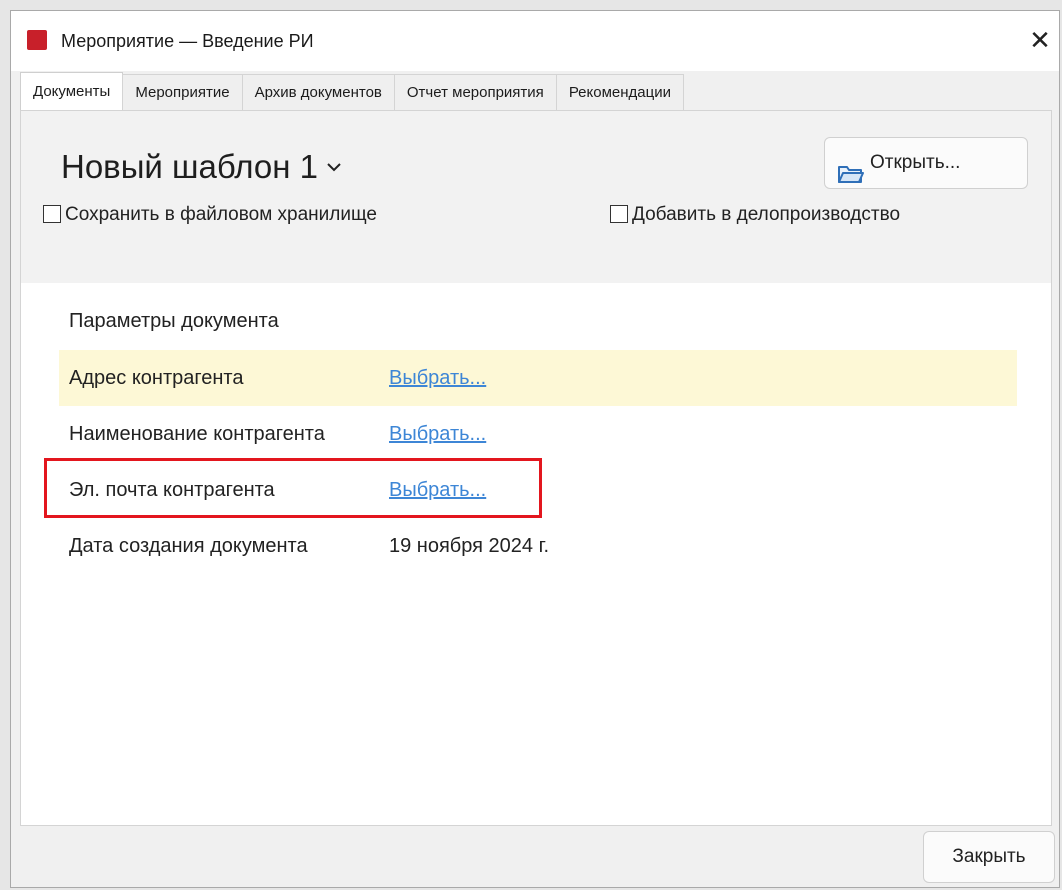 This screenshot has width=1062, height=890. I want to click on created-date-value: 19 ноября 2024 г., so click(469, 546).